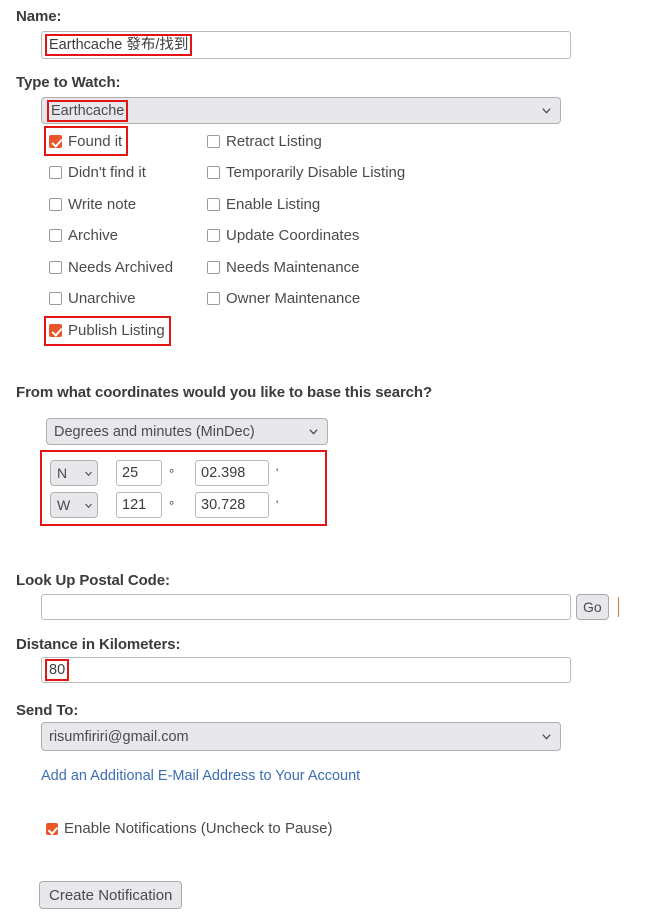  Describe the element at coordinates (273, 204) in the screenshot. I see `checkbox-enable-listing-label: Enable Listing` at that location.